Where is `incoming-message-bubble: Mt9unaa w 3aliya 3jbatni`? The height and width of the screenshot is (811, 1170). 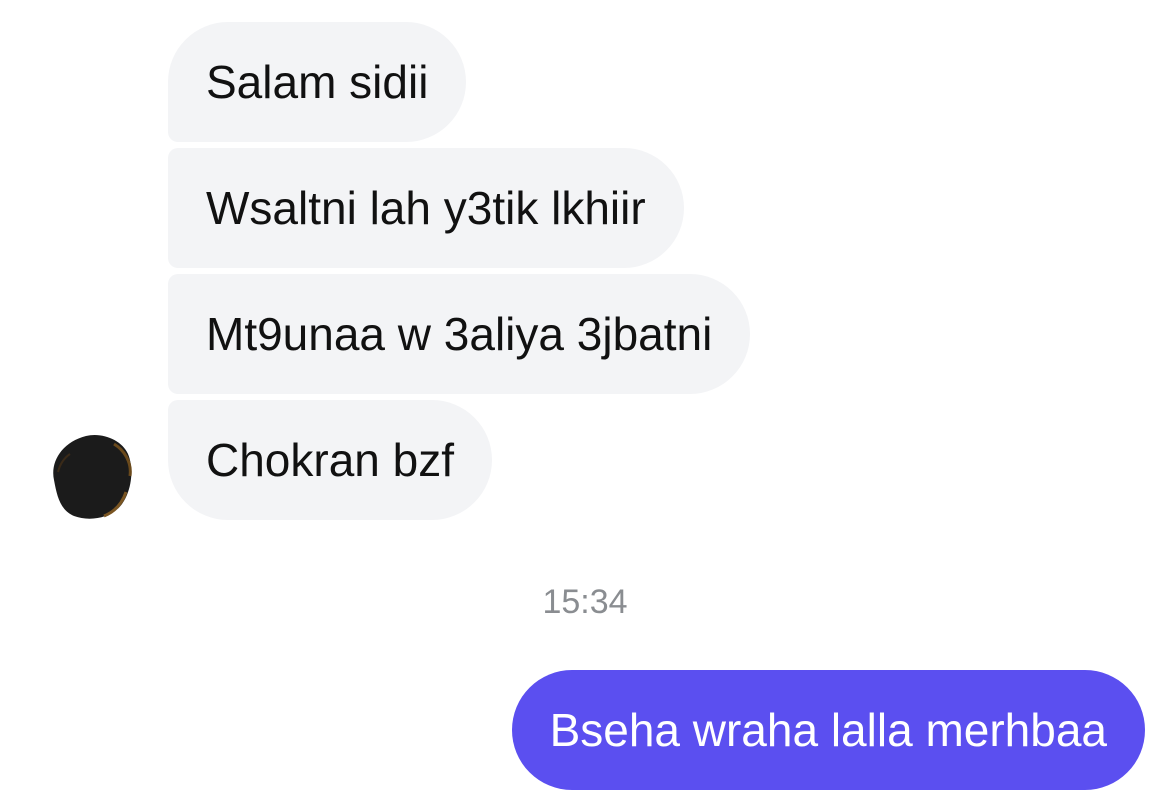 incoming-message-bubble: Mt9unaa w 3aliya 3jbatni is located at coordinates (459, 334).